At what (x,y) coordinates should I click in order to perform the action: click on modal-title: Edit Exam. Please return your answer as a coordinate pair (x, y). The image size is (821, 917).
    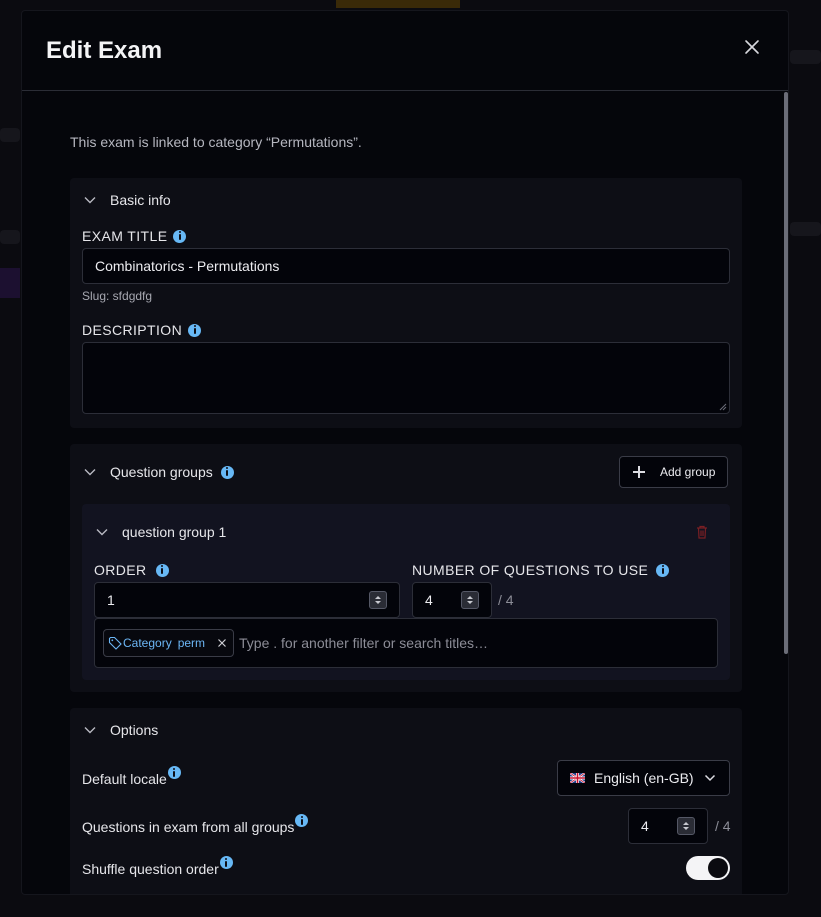
    Looking at the image, I should click on (104, 50).